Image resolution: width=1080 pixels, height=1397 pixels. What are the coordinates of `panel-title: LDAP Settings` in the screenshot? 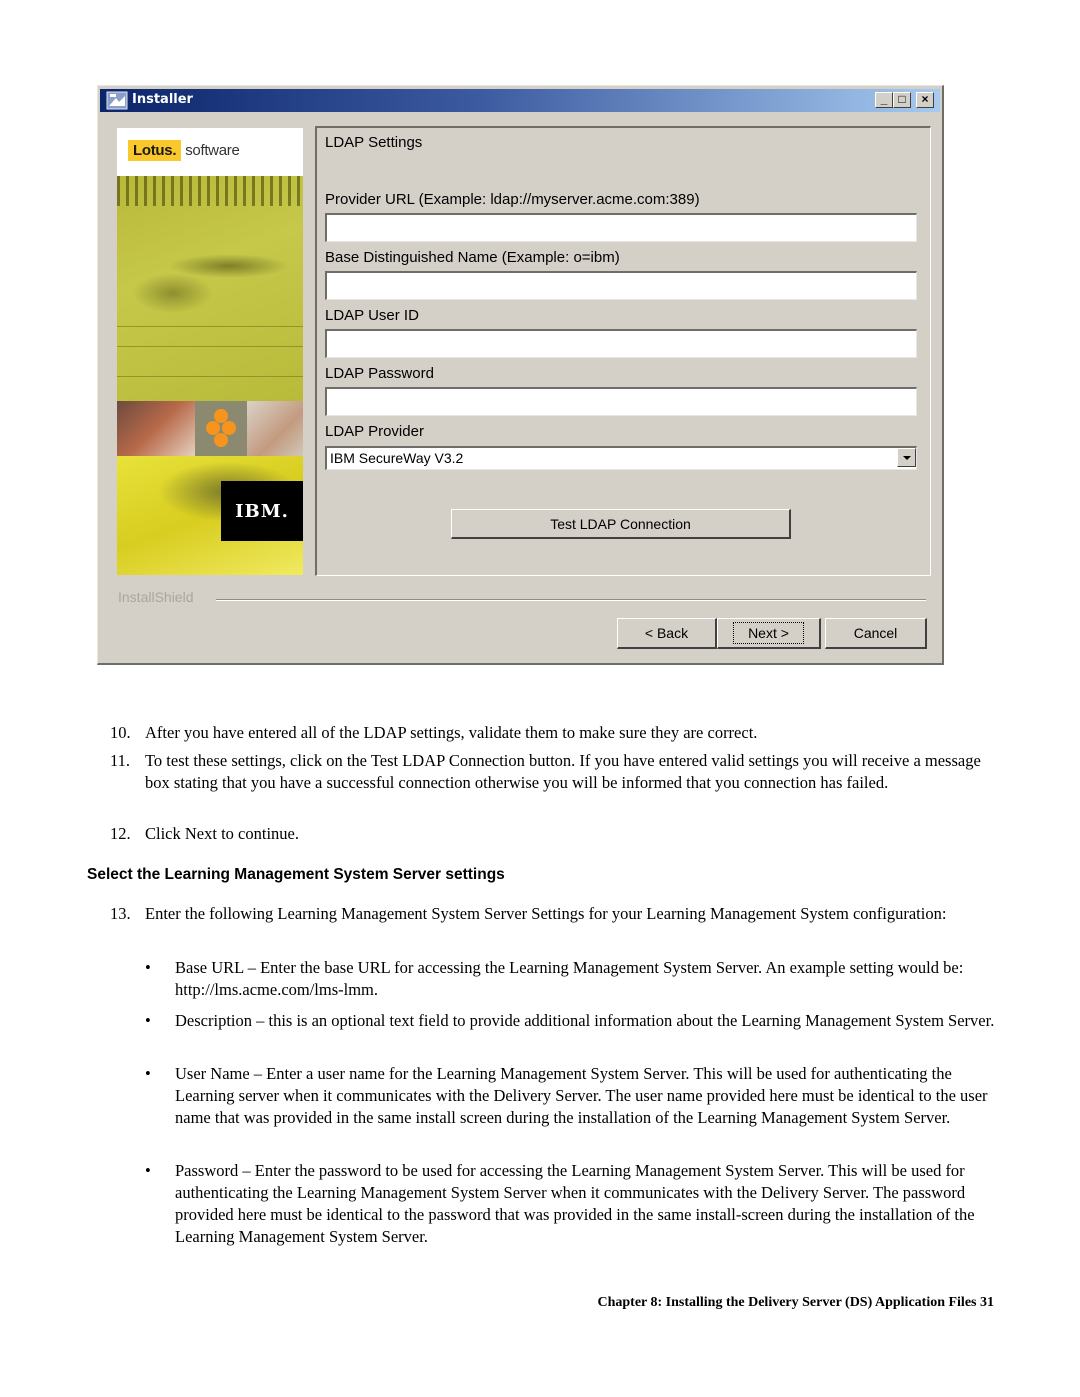 It's located at (374, 142).